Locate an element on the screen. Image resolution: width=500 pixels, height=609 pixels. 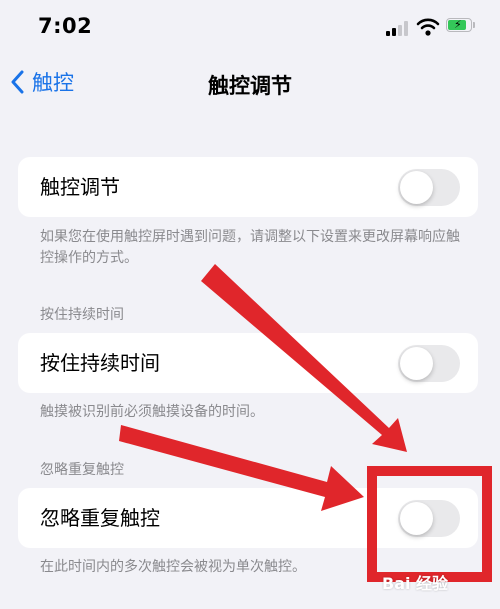
status-bar: 7:02 ⚡ is located at coordinates (250, 28).